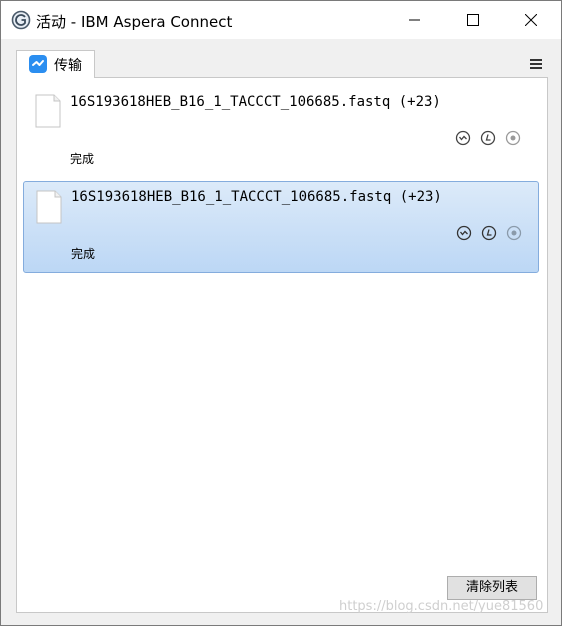 The image size is (562, 626). I want to click on tab-transfers: 传输, so click(55, 64).